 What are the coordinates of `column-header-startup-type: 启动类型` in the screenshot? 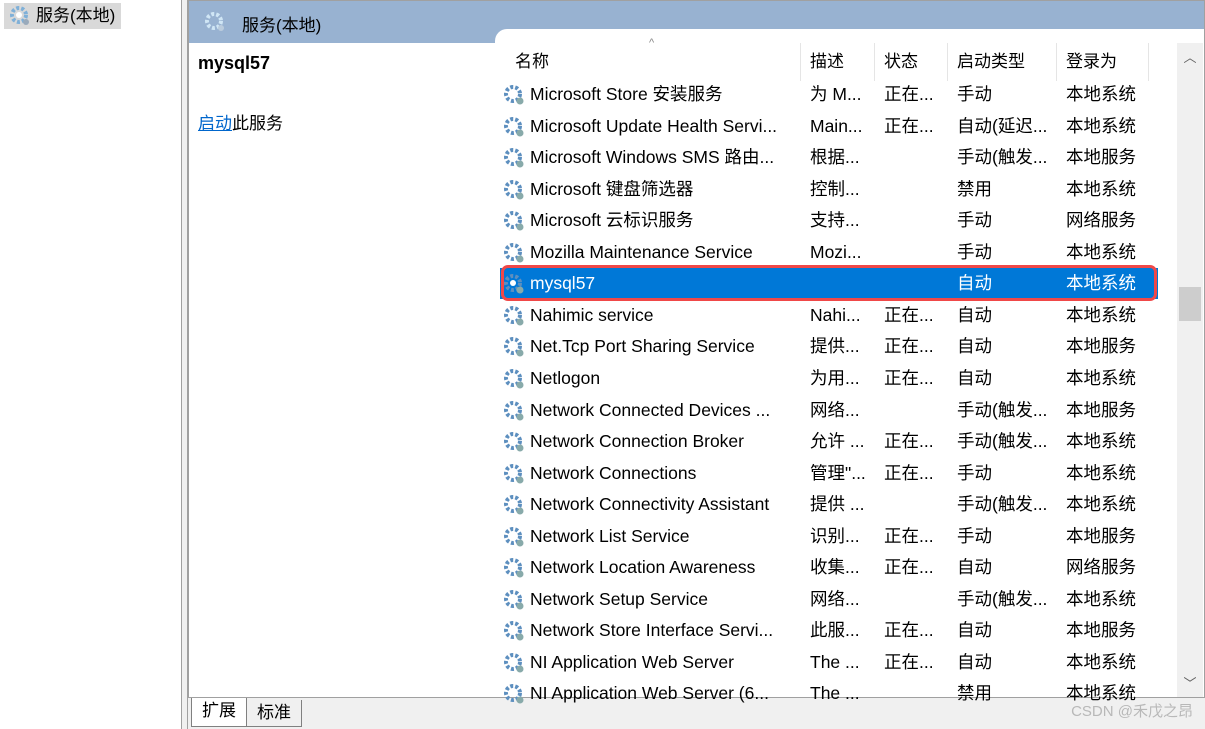 It's located at (1002, 62).